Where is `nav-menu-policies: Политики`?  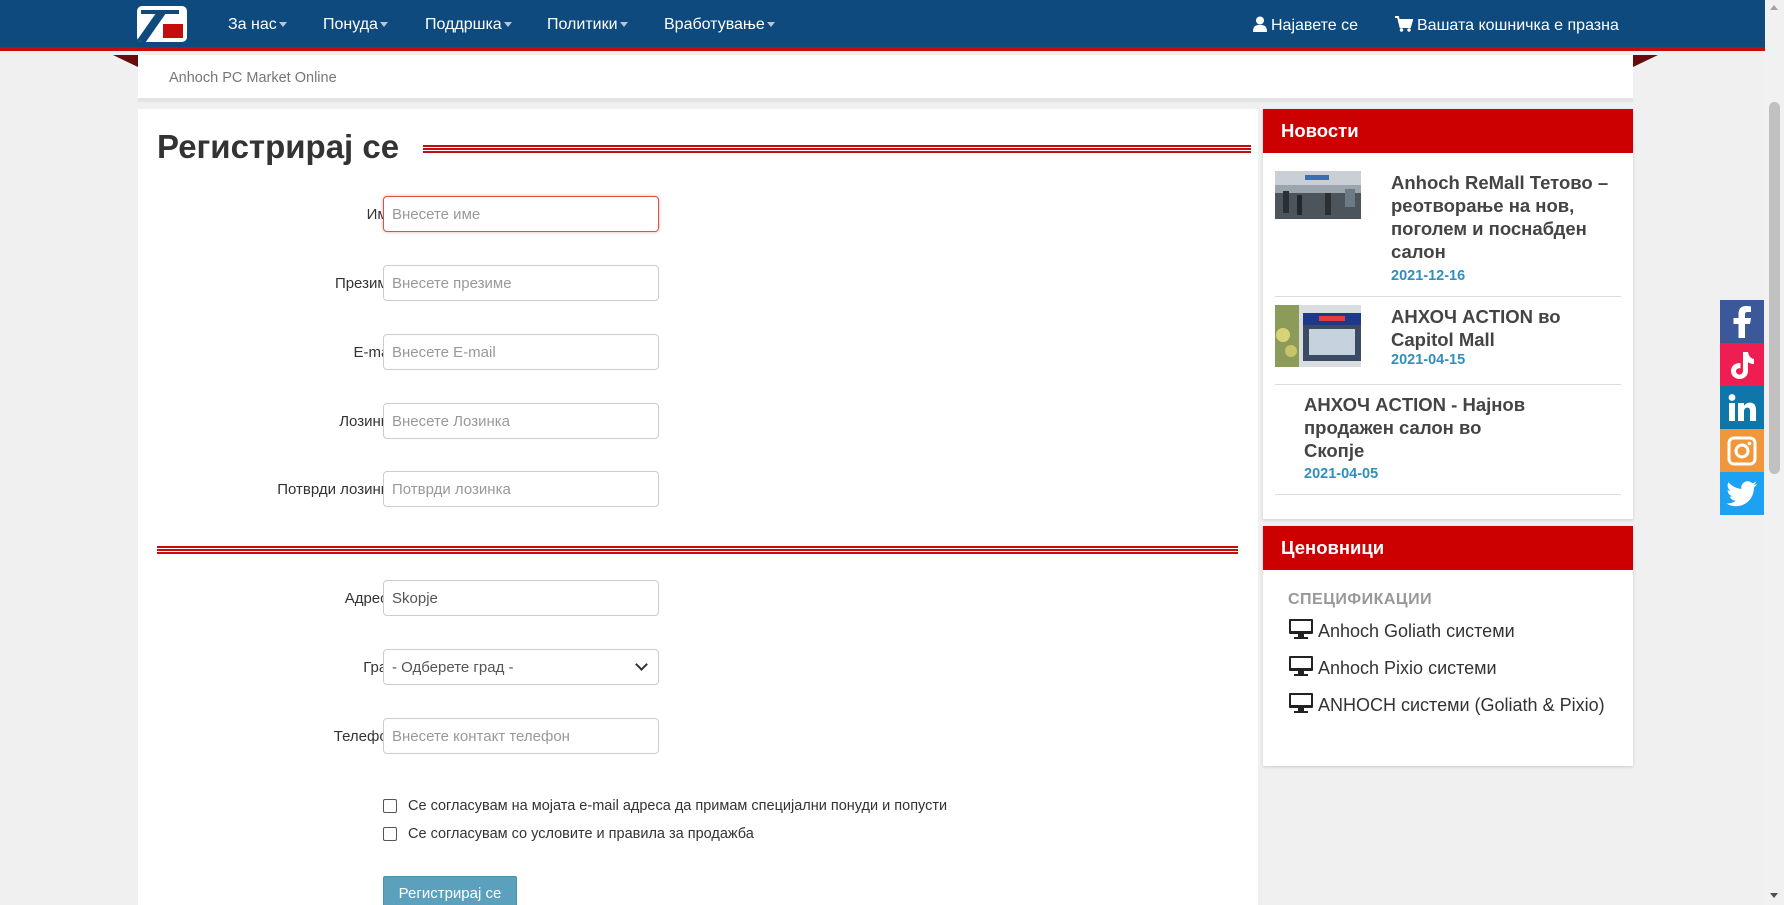 nav-menu-policies: Политики is located at coordinates (587, 25).